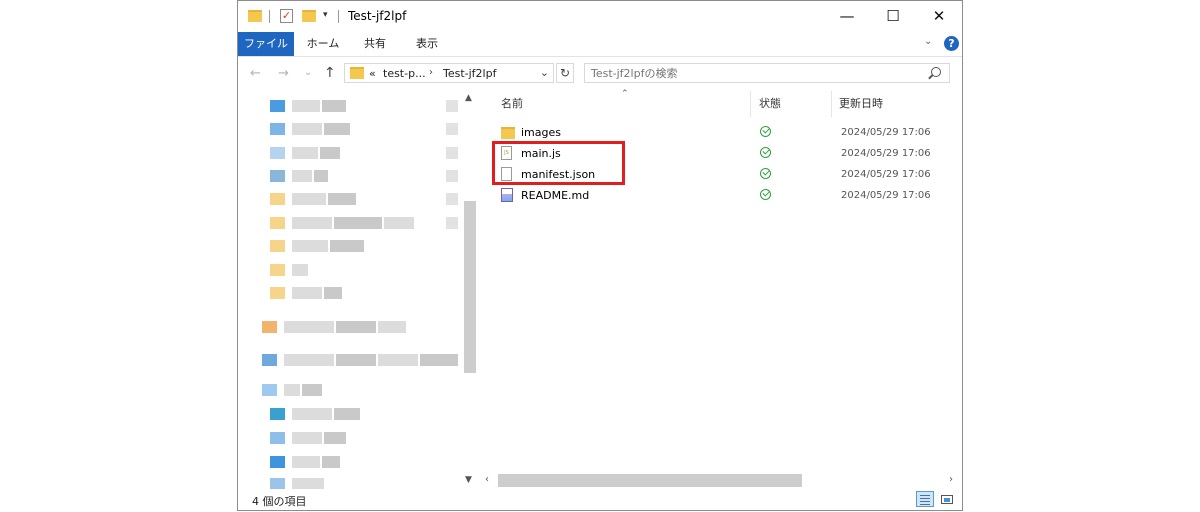 The height and width of the screenshot is (512, 1200). Describe the element at coordinates (951, 43) in the screenshot. I see `help-icon: ?` at that location.